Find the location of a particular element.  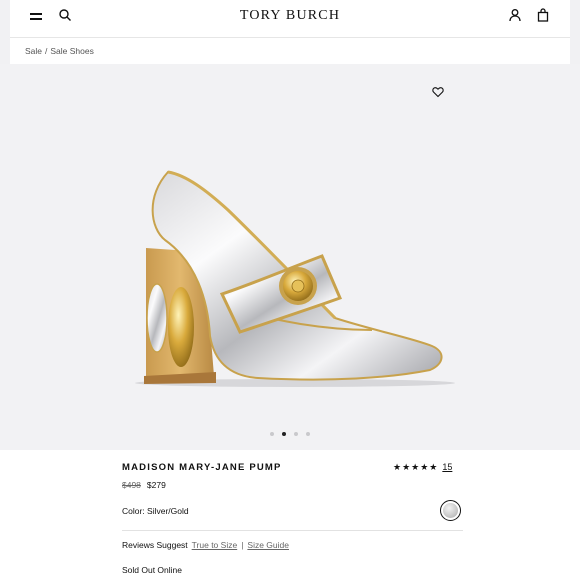

product-title: MADISON MARY-JANE PUMP is located at coordinates (202, 467).